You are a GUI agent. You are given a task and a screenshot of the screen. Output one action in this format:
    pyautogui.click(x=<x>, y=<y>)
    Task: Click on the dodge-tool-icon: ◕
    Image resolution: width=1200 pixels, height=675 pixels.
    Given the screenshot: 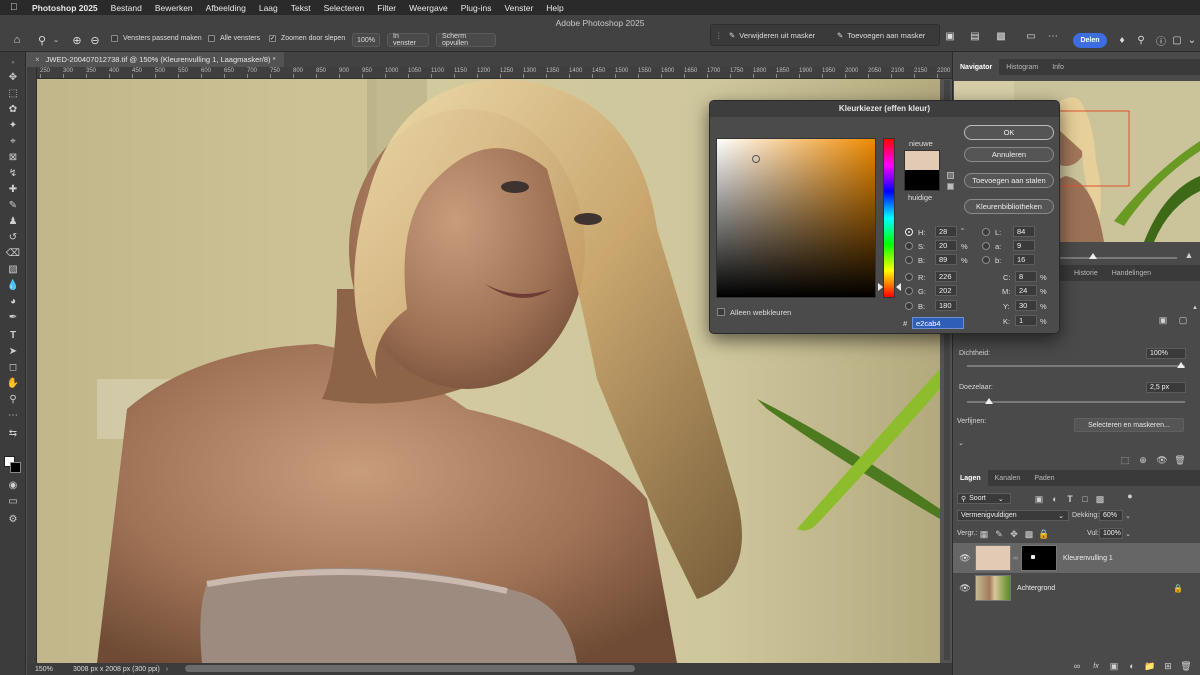 What is the action you would take?
    pyautogui.click(x=13, y=301)
    